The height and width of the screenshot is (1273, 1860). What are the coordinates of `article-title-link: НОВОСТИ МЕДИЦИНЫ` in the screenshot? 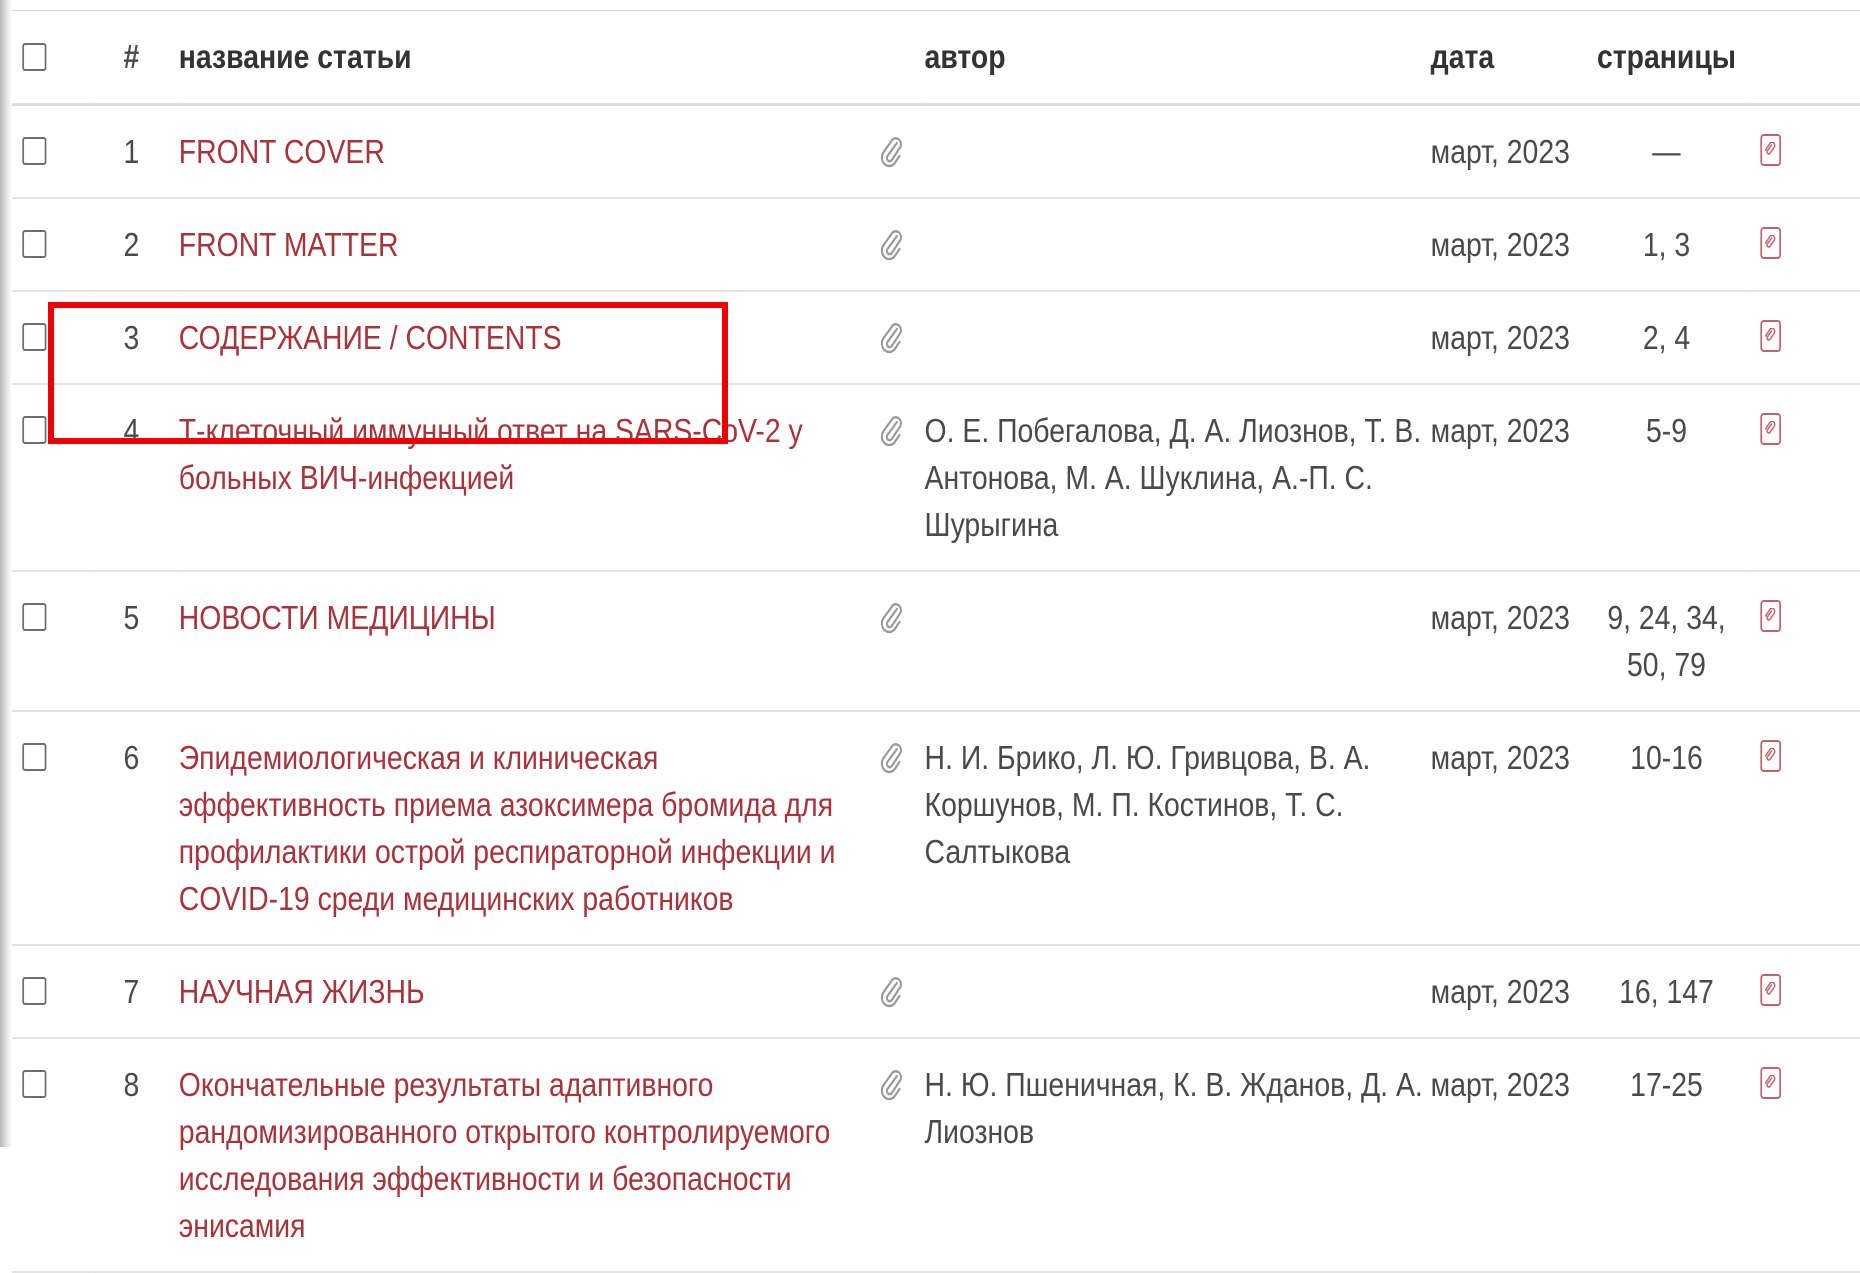 It's located at (337, 617).